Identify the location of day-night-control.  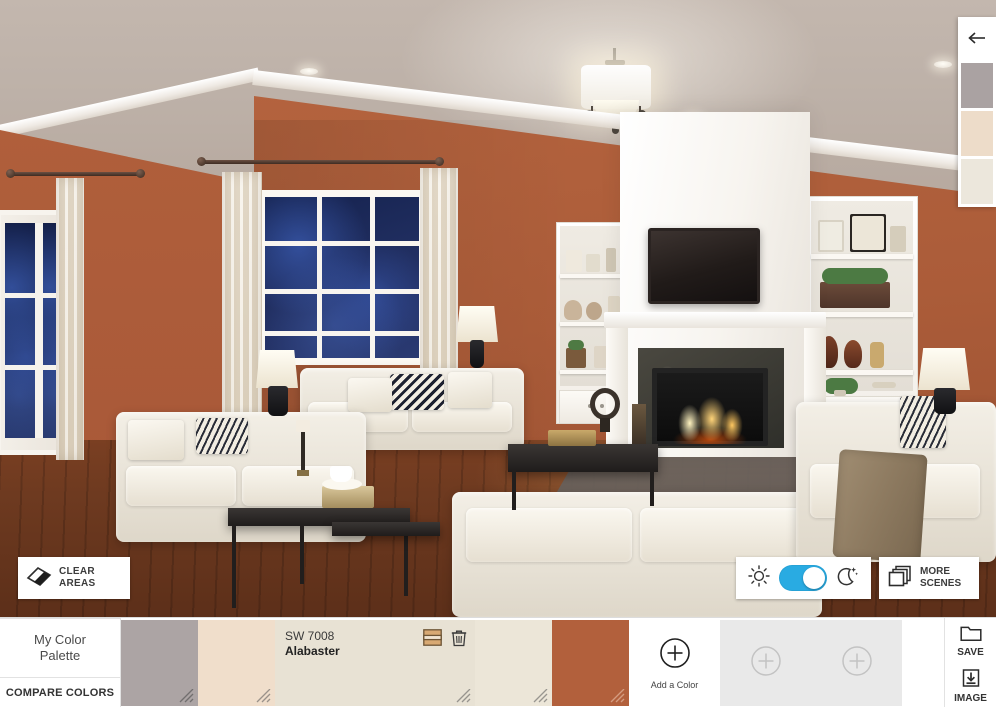
(803, 578).